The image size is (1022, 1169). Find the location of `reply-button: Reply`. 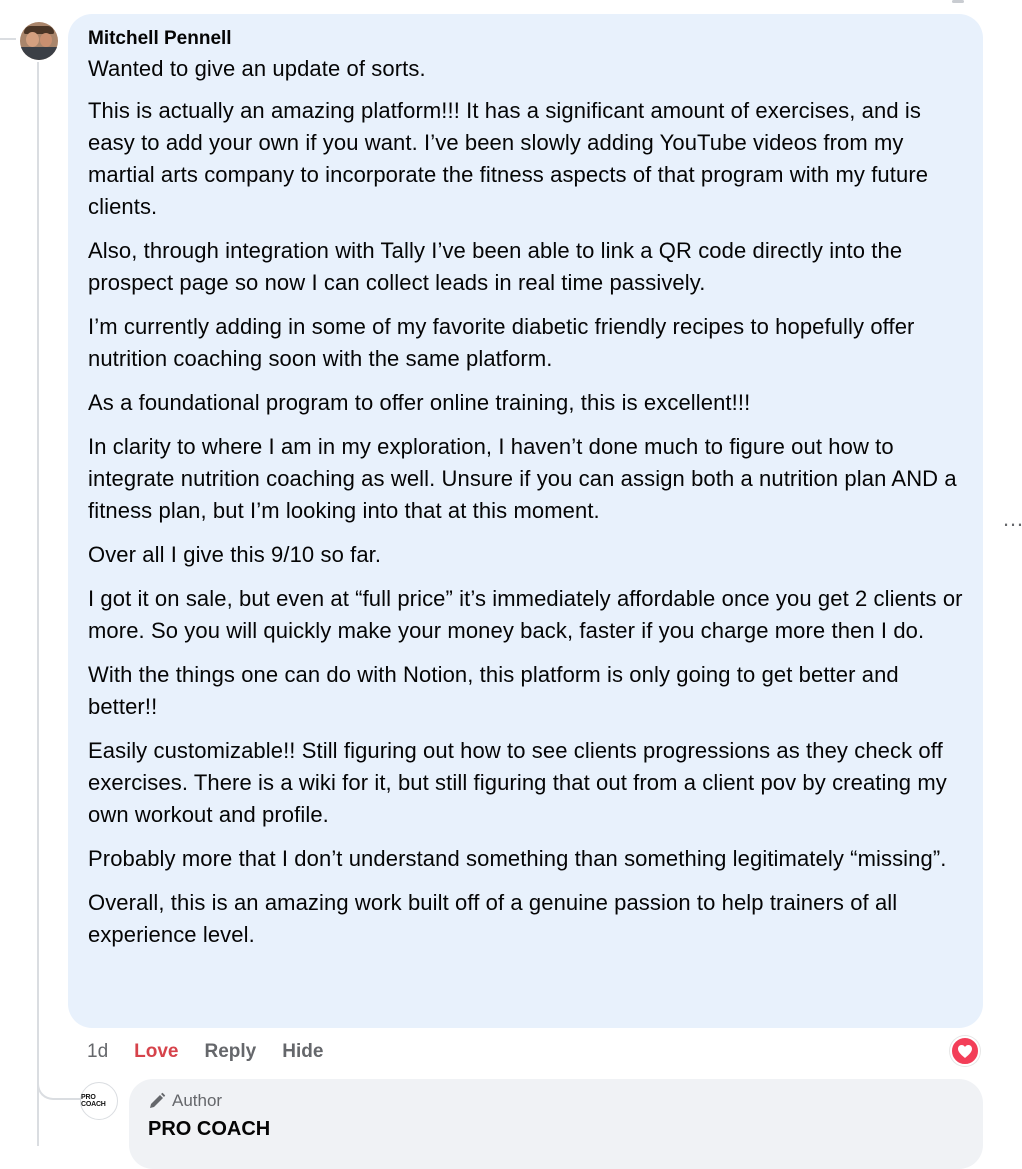

reply-button: Reply is located at coordinates (231, 1052).